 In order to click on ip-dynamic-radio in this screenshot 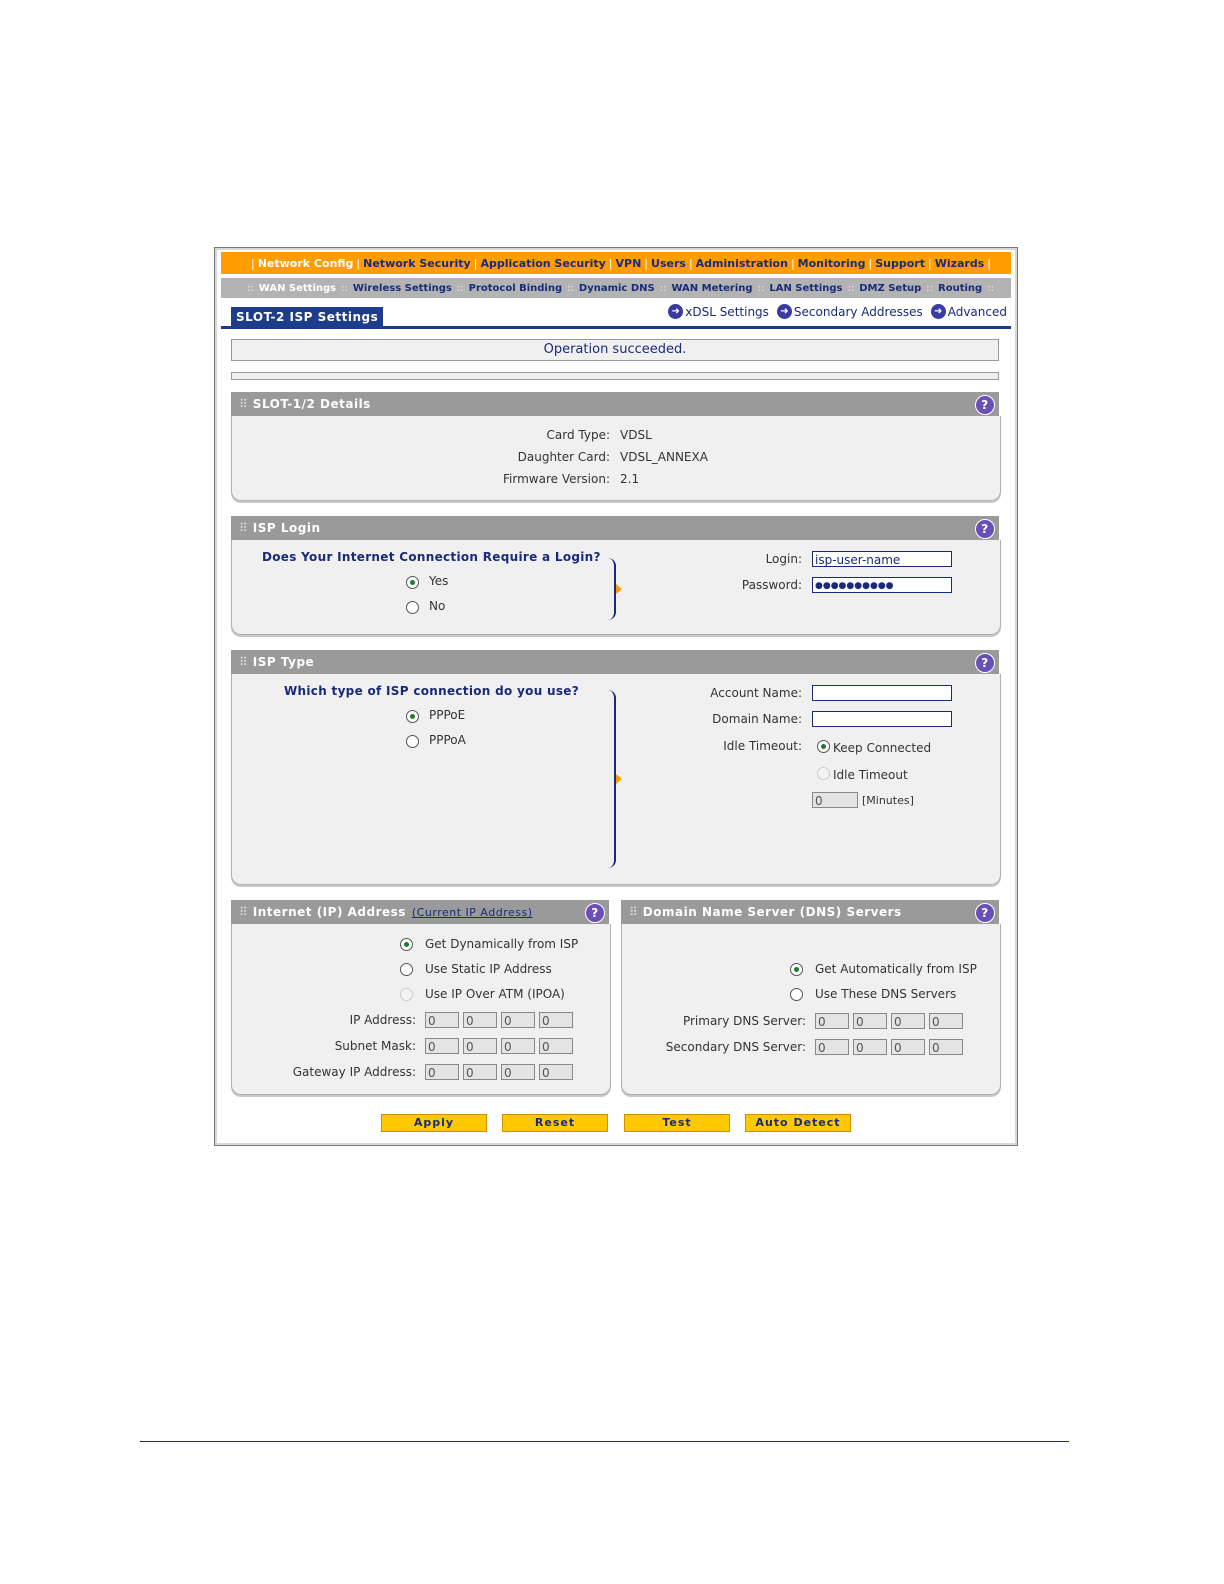, I will do `click(406, 944)`.